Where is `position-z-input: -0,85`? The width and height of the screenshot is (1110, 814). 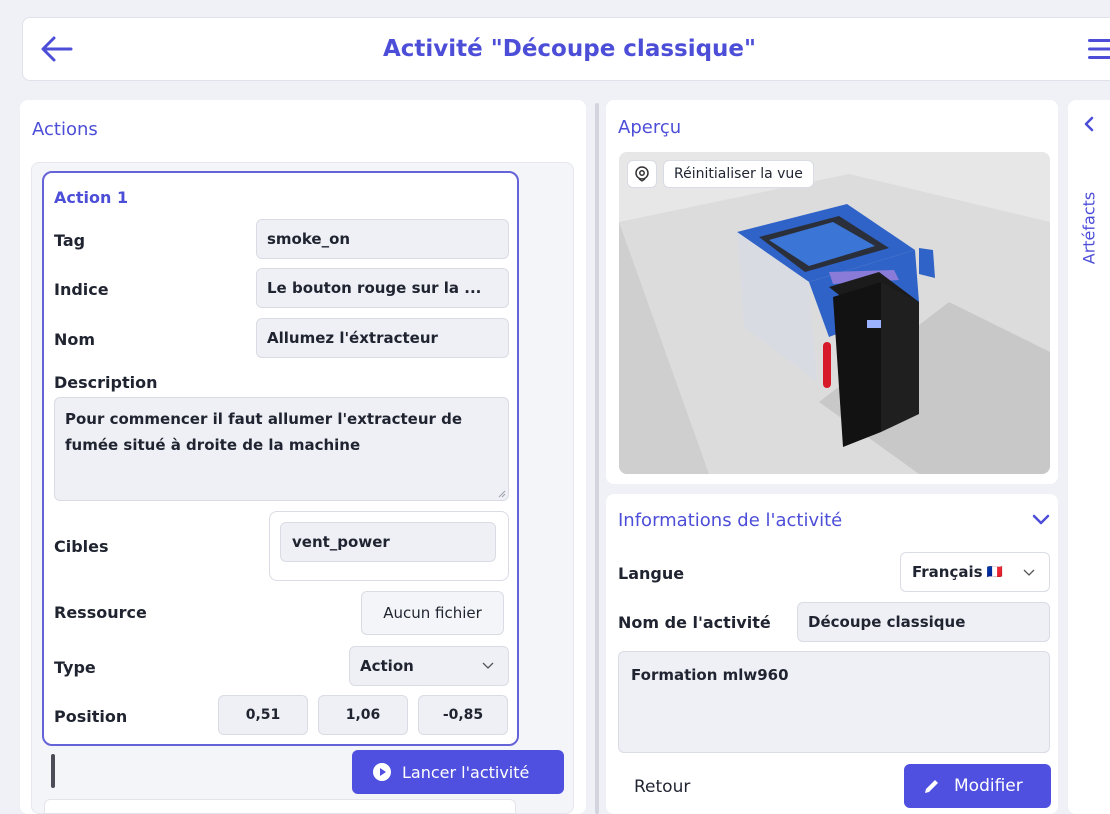 position-z-input: -0,85 is located at coordinates (463, 715).